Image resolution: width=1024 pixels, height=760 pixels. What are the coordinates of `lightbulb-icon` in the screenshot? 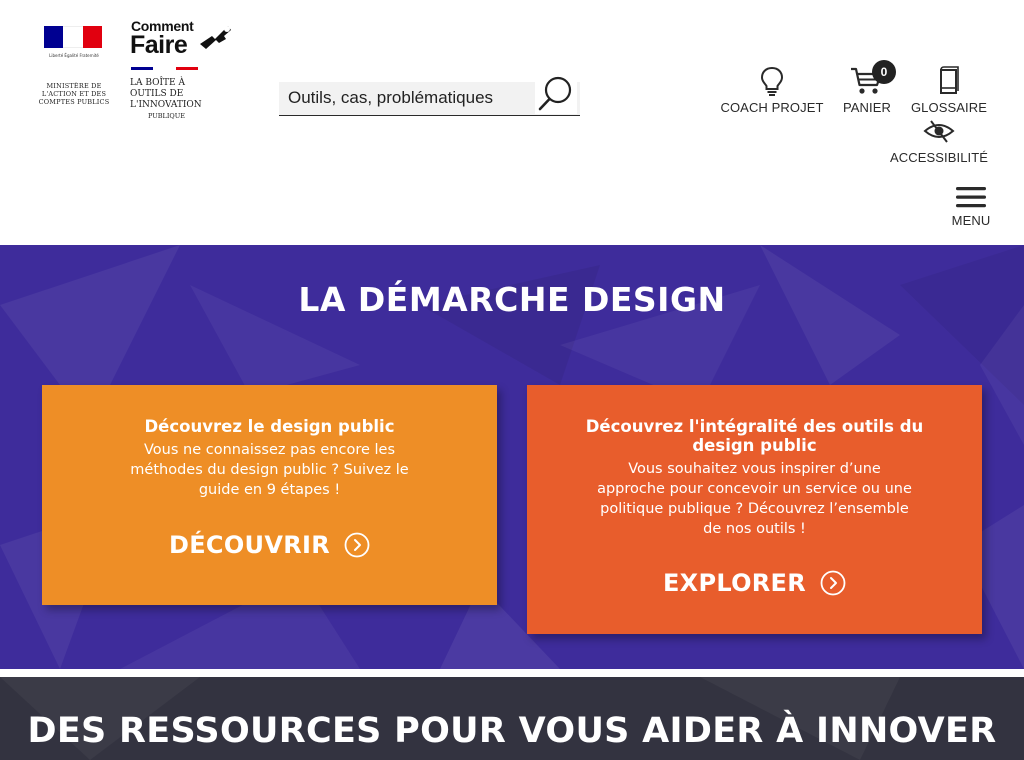 It's located at (772, 81).